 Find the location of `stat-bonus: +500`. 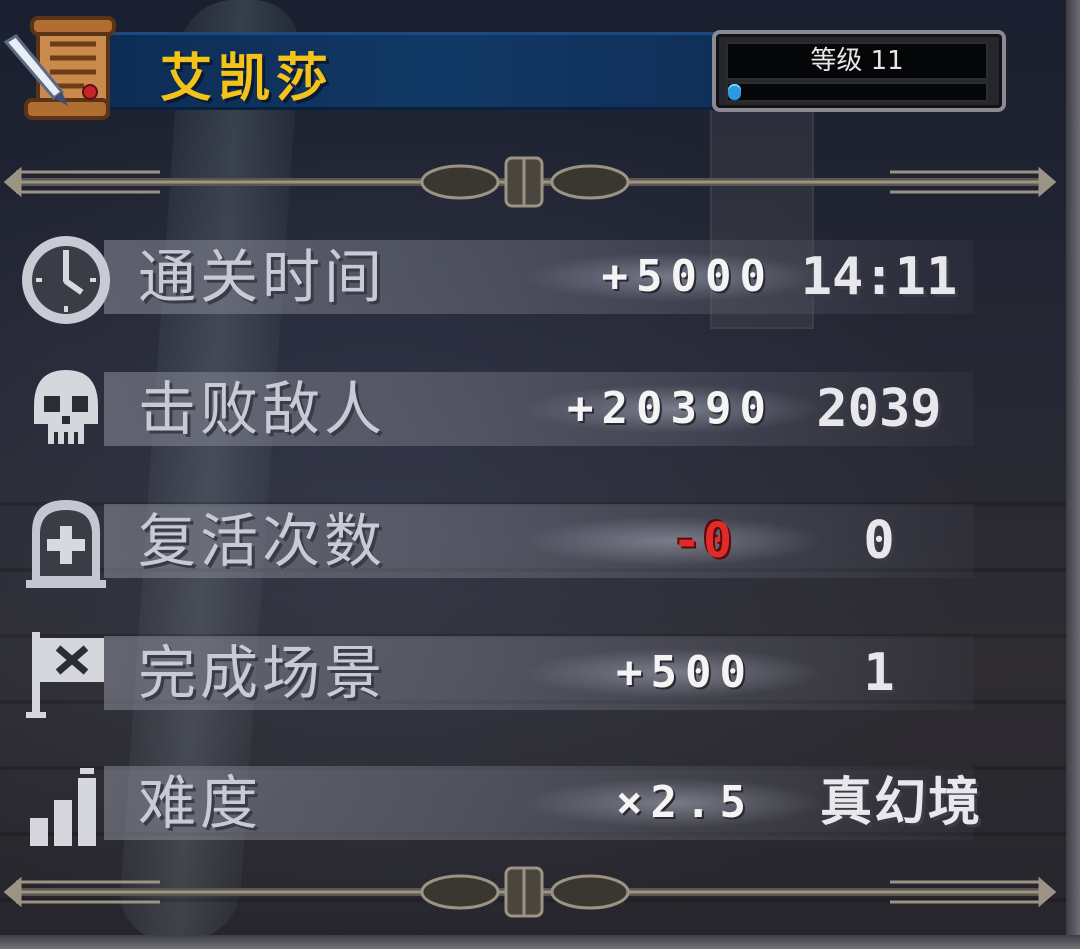

stat-bonus: +500 is located at coordinates (685, 672).